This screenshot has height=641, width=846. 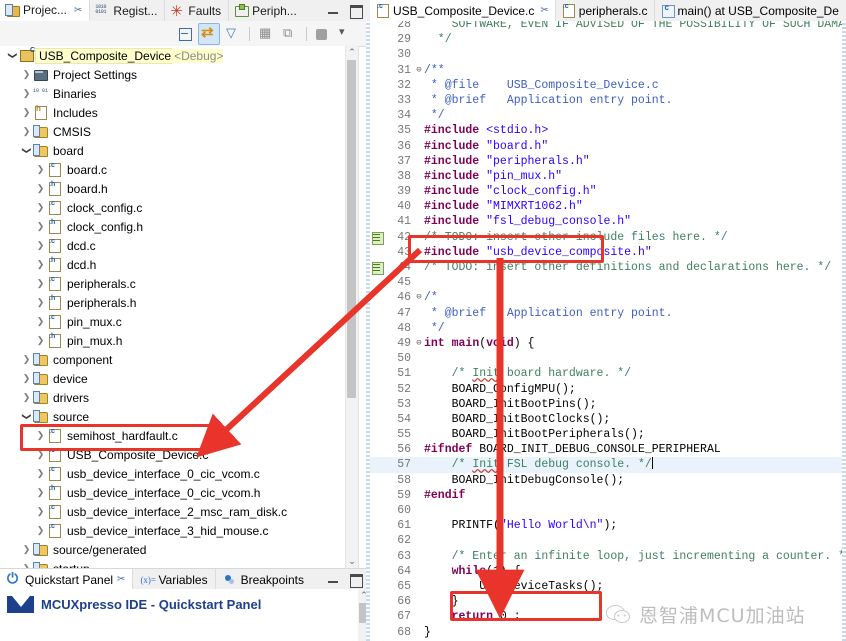 I want to click on editor-tab-usb-composite-device: USB_Composite_Device.c ✂, so click(x=463, y=10).